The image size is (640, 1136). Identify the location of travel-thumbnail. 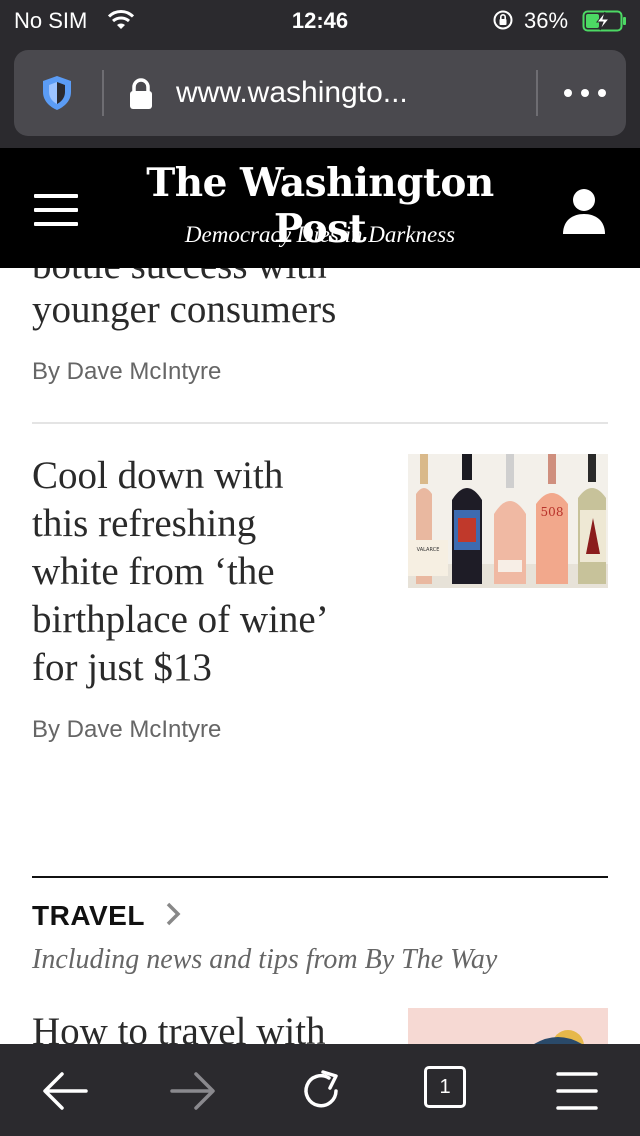
(508, 1026).